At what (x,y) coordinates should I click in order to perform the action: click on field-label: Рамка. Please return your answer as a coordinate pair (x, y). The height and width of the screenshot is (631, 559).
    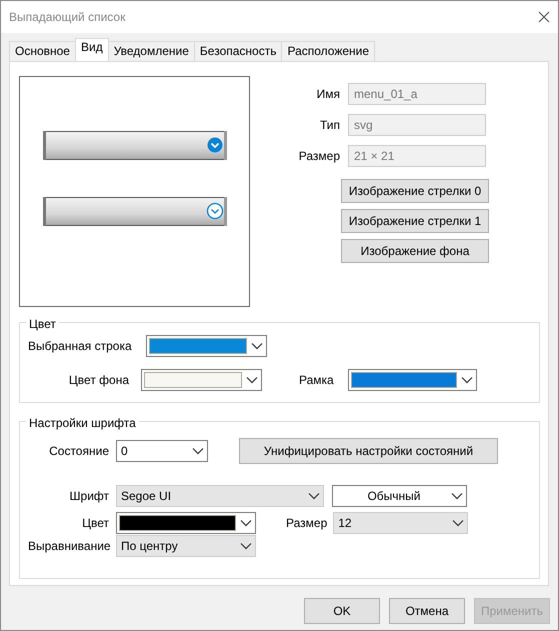
    Looking at the image, I should click on (316, 380).